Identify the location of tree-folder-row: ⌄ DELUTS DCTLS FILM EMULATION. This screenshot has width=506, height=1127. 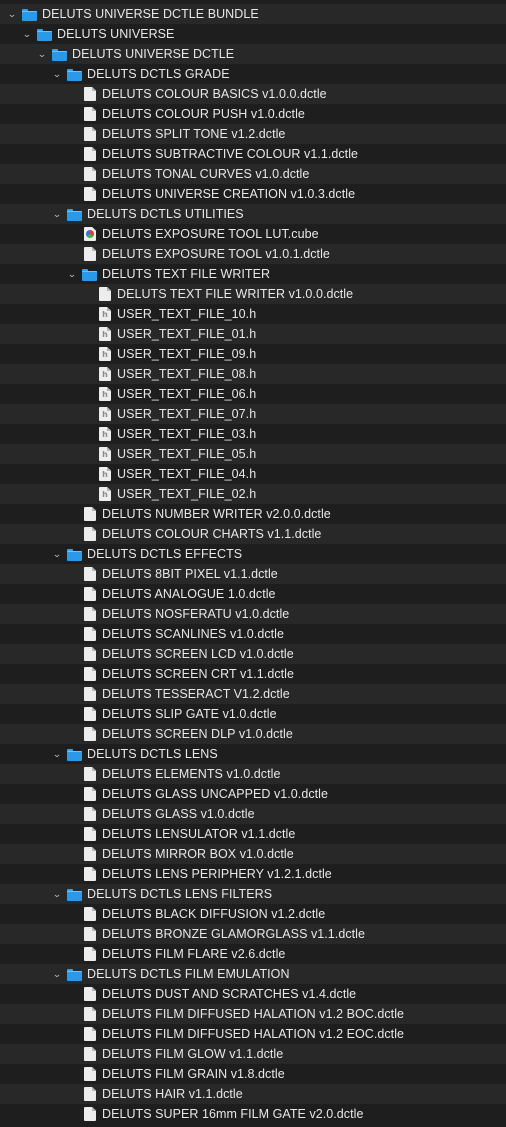
(253, 974).